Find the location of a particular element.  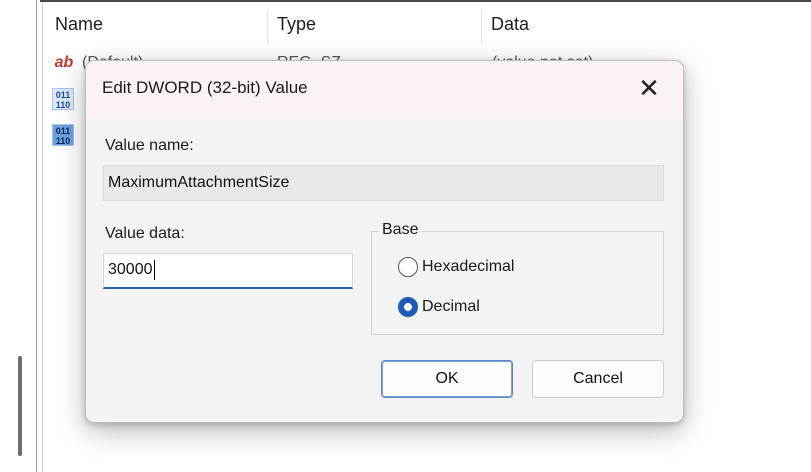

text-caret is located at coordinates (154, 269).